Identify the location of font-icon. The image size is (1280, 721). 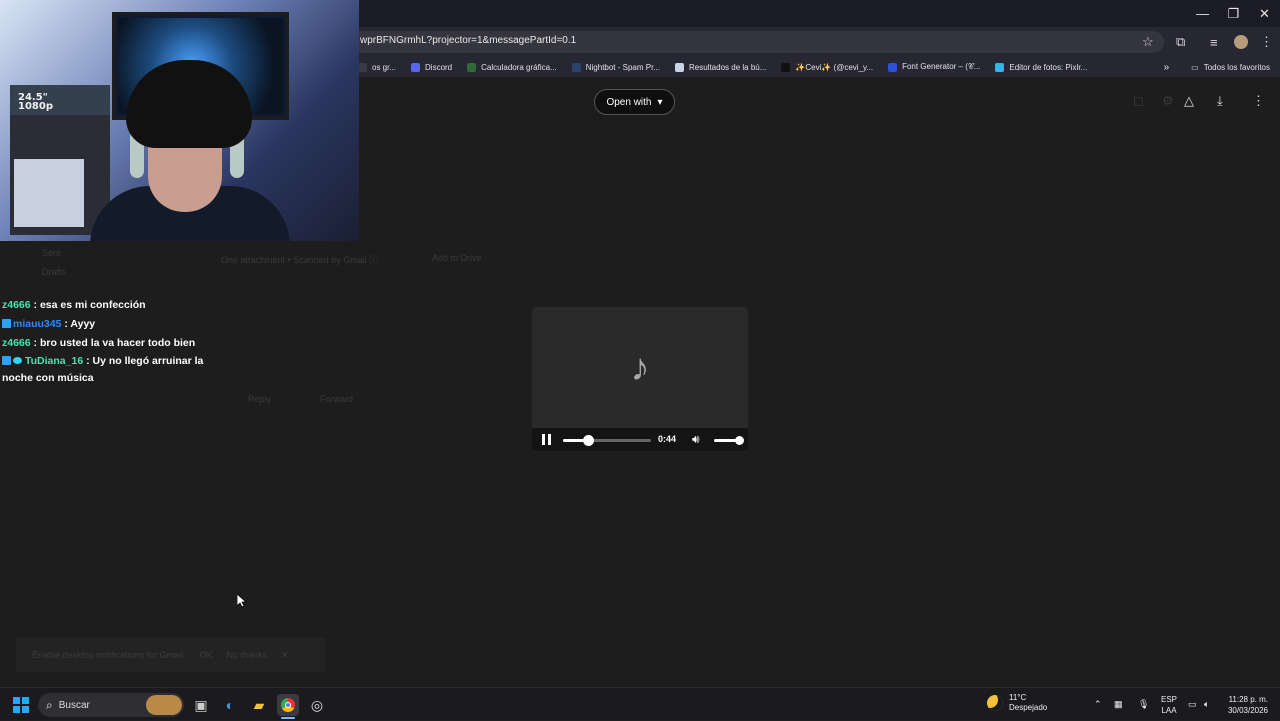
(893, 67).